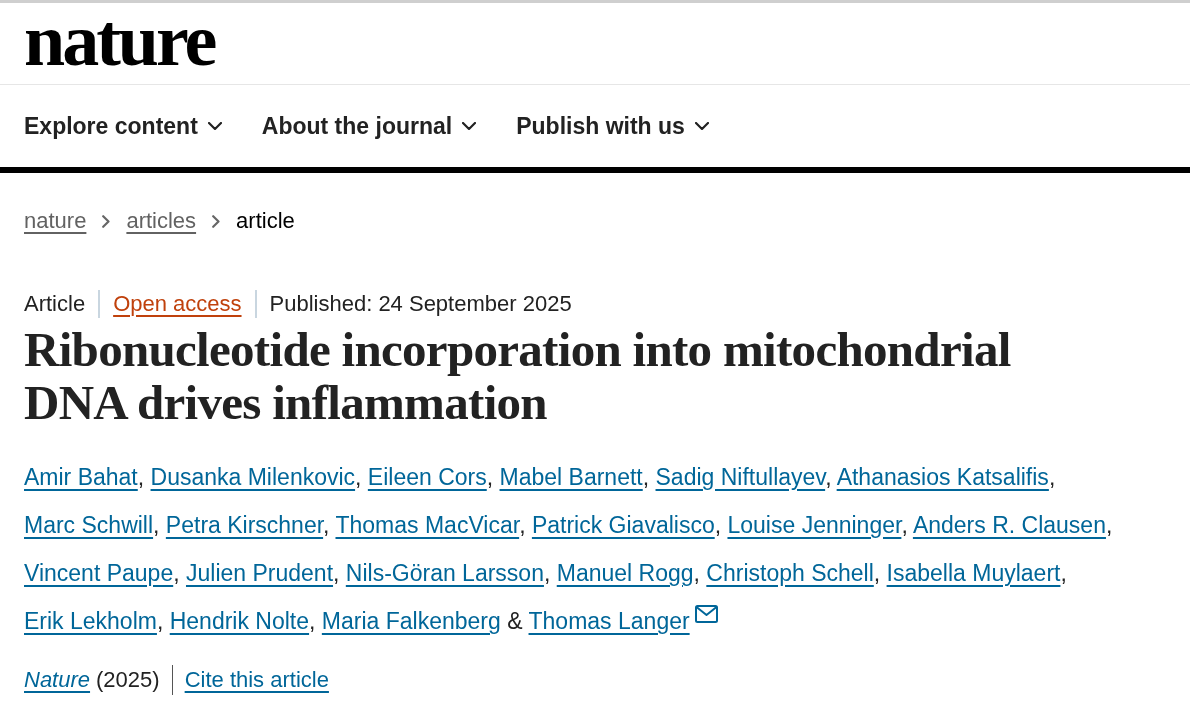 Image resolution: width=1190 pixels, height=722 pixels. What do you see at coordinates (176, 304) in the screenshot?
I see `open-access-link: Open access` at bounding box center [176, 304].